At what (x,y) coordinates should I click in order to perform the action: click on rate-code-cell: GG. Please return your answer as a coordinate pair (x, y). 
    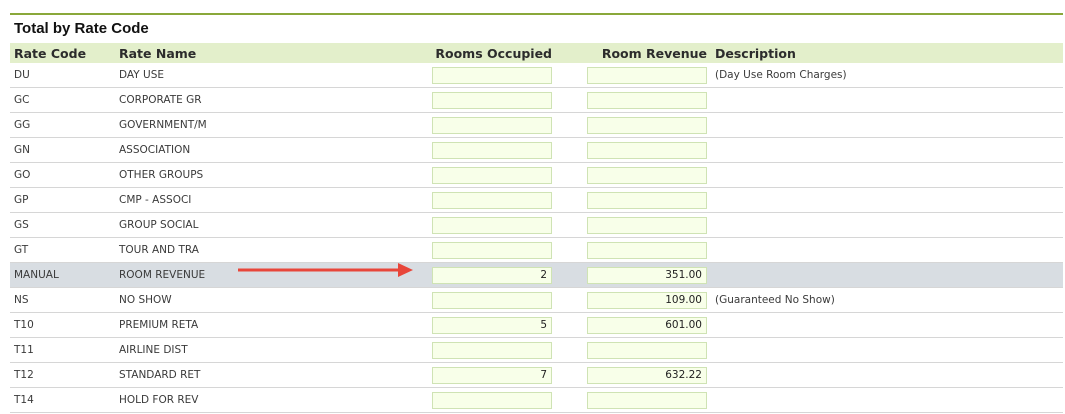
    Looking at the image, I should click on (62, 125).